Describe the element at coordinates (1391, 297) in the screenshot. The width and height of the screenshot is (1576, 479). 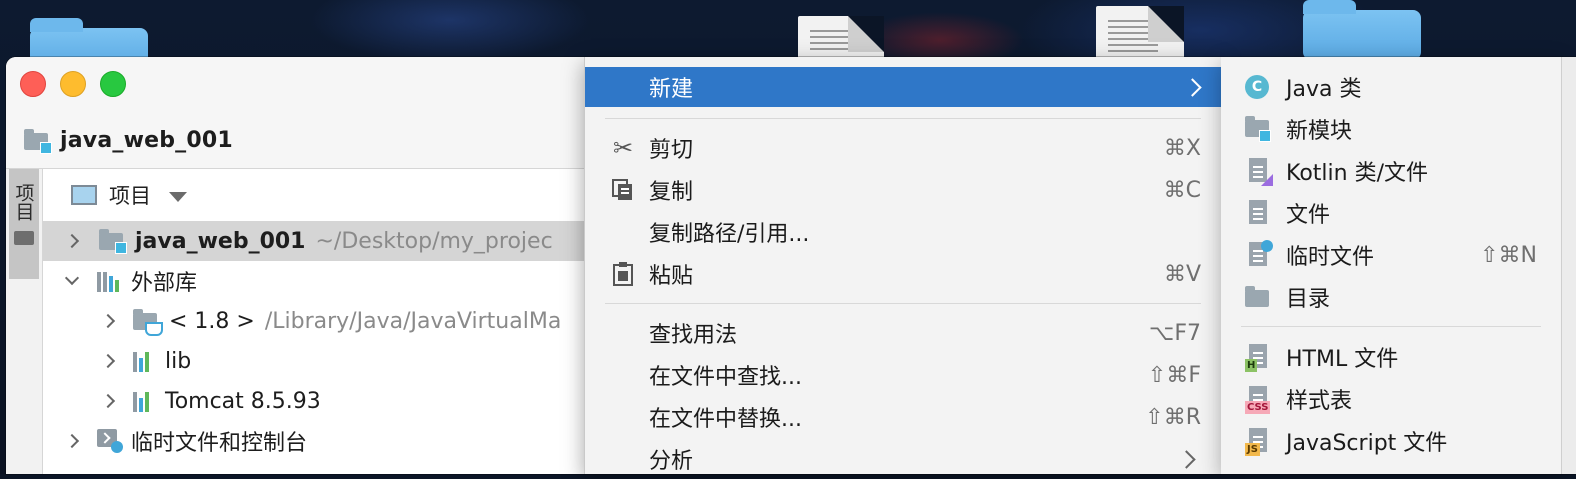
I see `submenu-item-directory: 目录` at that location.